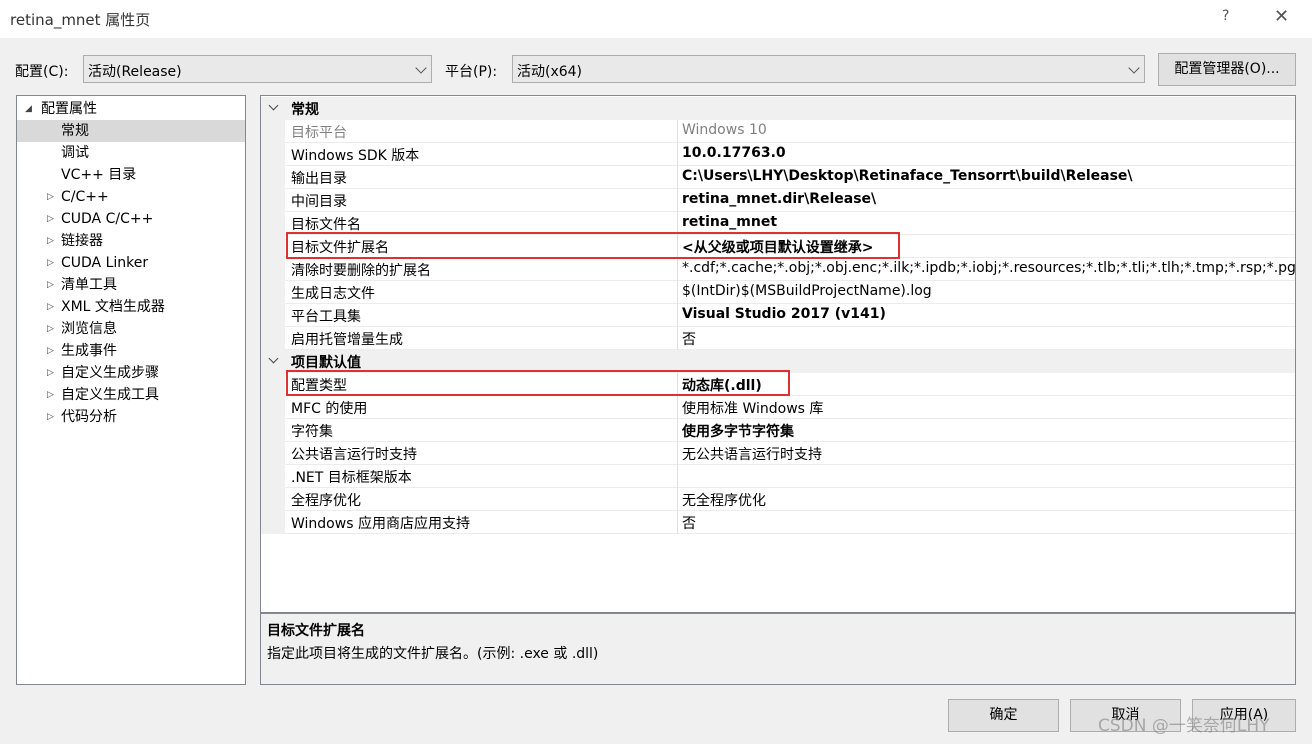  I want to click on property-name: .NET 目标框架版本, so click(351, 478).